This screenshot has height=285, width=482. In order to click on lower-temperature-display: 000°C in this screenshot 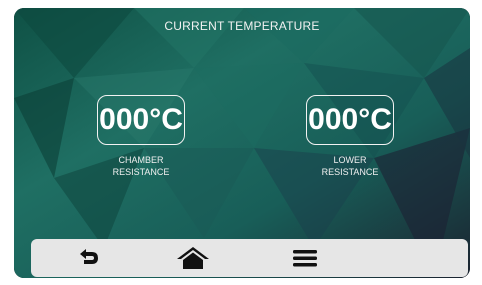, I will do `click(350, 120)`.